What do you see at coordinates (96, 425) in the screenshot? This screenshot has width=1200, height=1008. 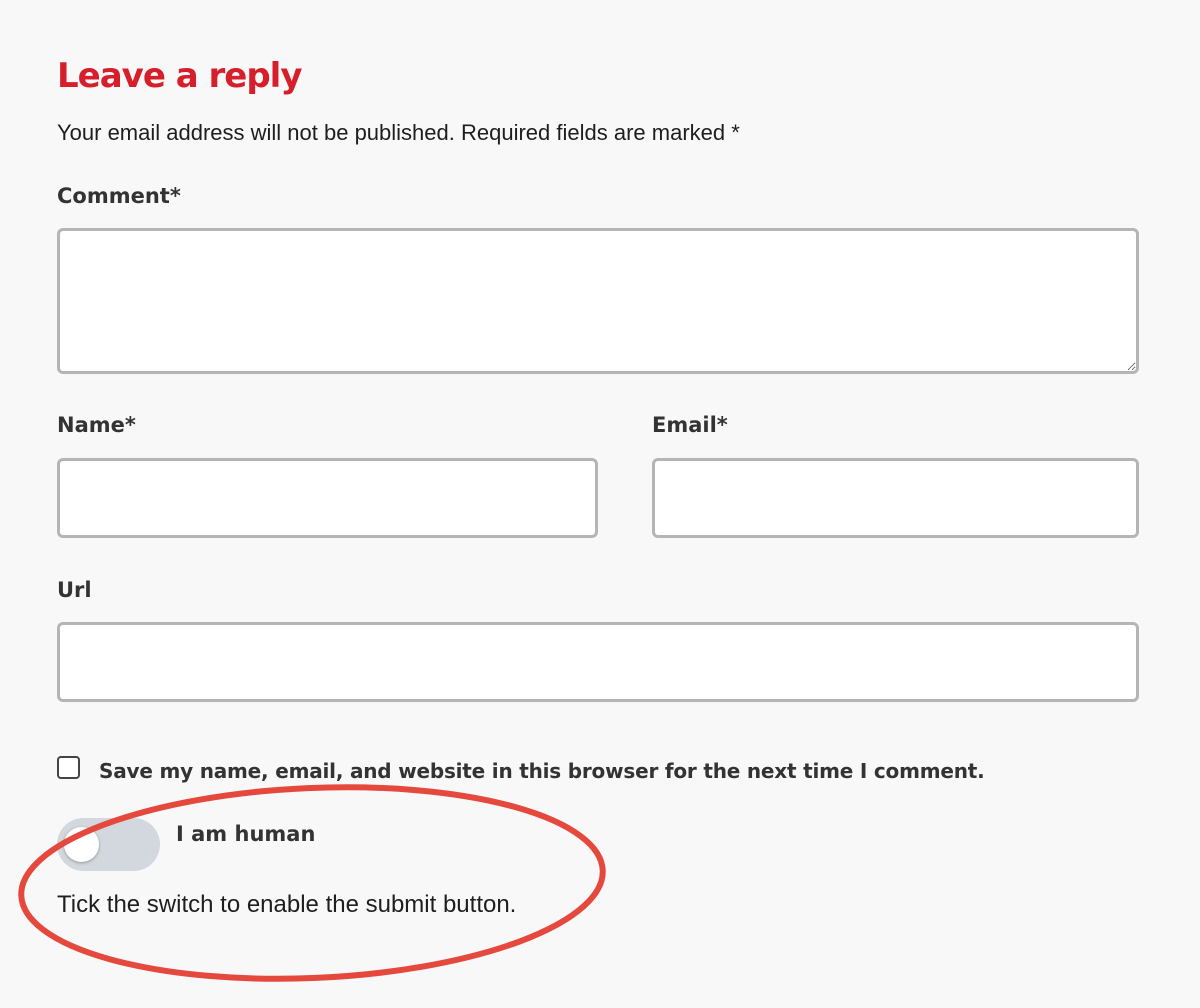 I see `name-label: Name*` at bounding box center [96, 425].